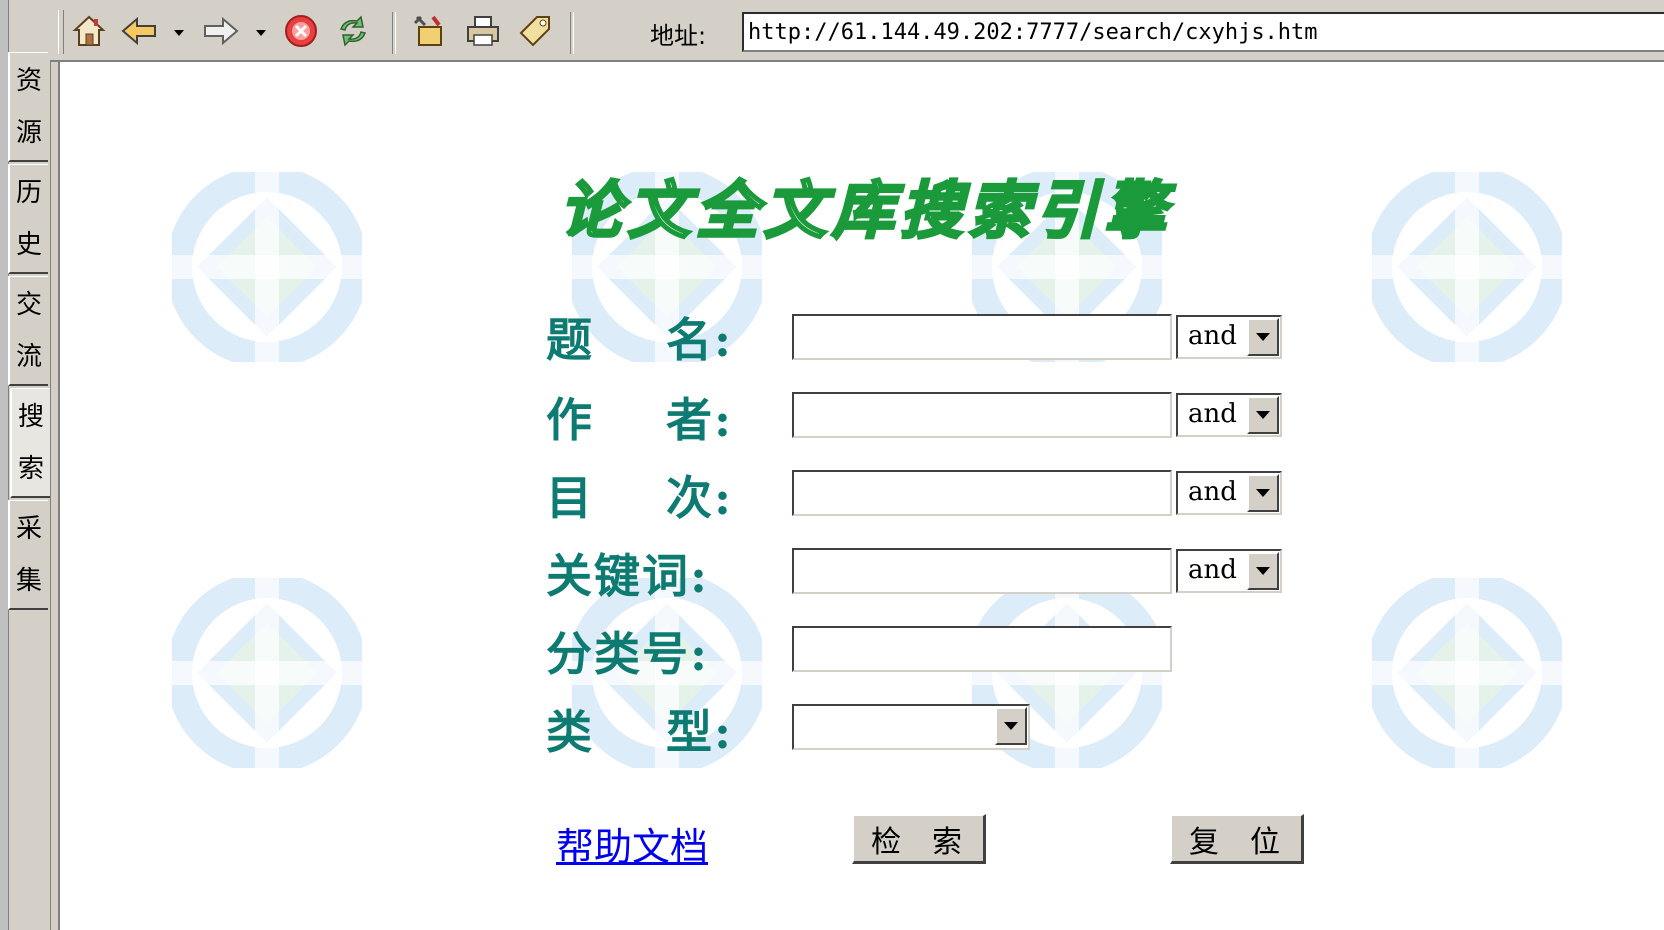 Image resolution: width=1664 pixels, height=930 pixels. Describe the element at coordinates (28, 107) in the screenshot. I see `sidebar-tab-resources: 资 源` at that location.